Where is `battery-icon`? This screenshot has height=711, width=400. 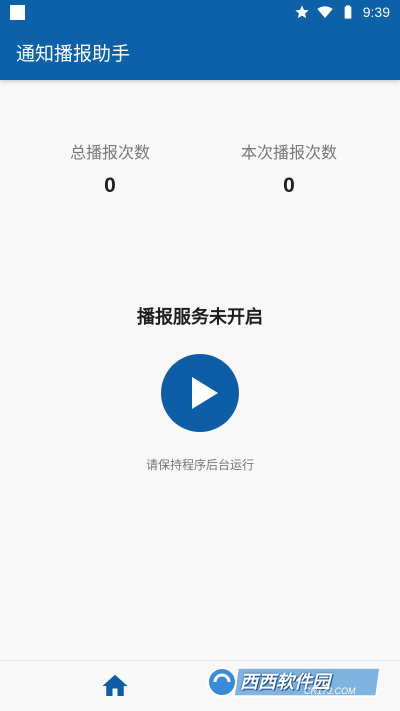
battery-icon is located at coordinates (348, 12).